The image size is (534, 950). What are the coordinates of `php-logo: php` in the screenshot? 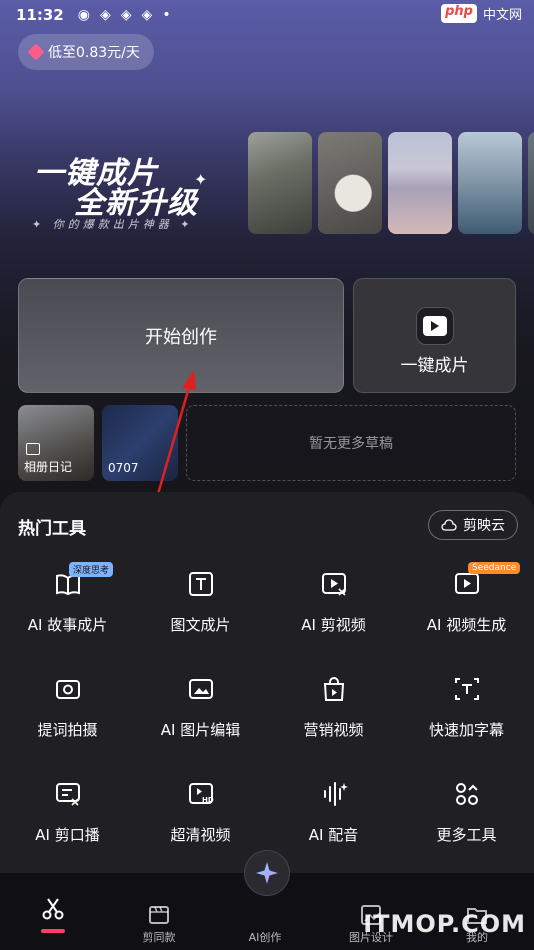 It's located at (459, 13).